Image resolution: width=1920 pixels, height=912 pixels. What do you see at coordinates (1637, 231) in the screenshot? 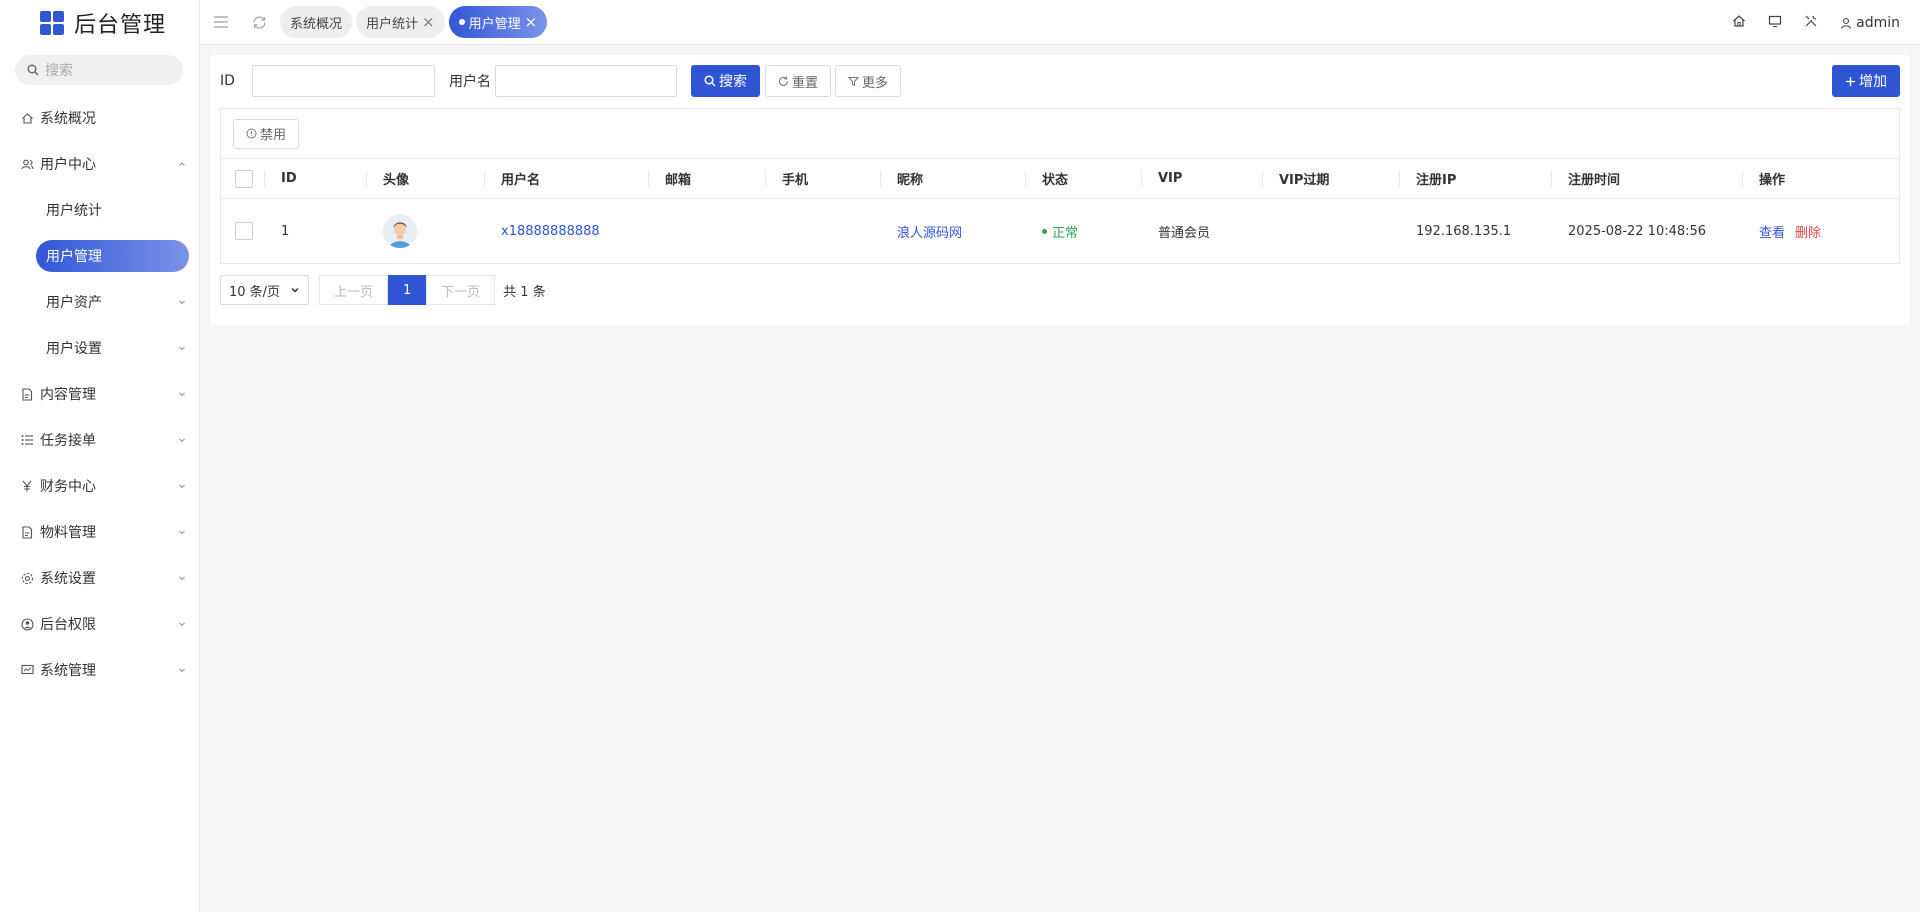
I see `cell-reg-time: 2025-08-22 10:48:56` at bounding box center [1637, 231].